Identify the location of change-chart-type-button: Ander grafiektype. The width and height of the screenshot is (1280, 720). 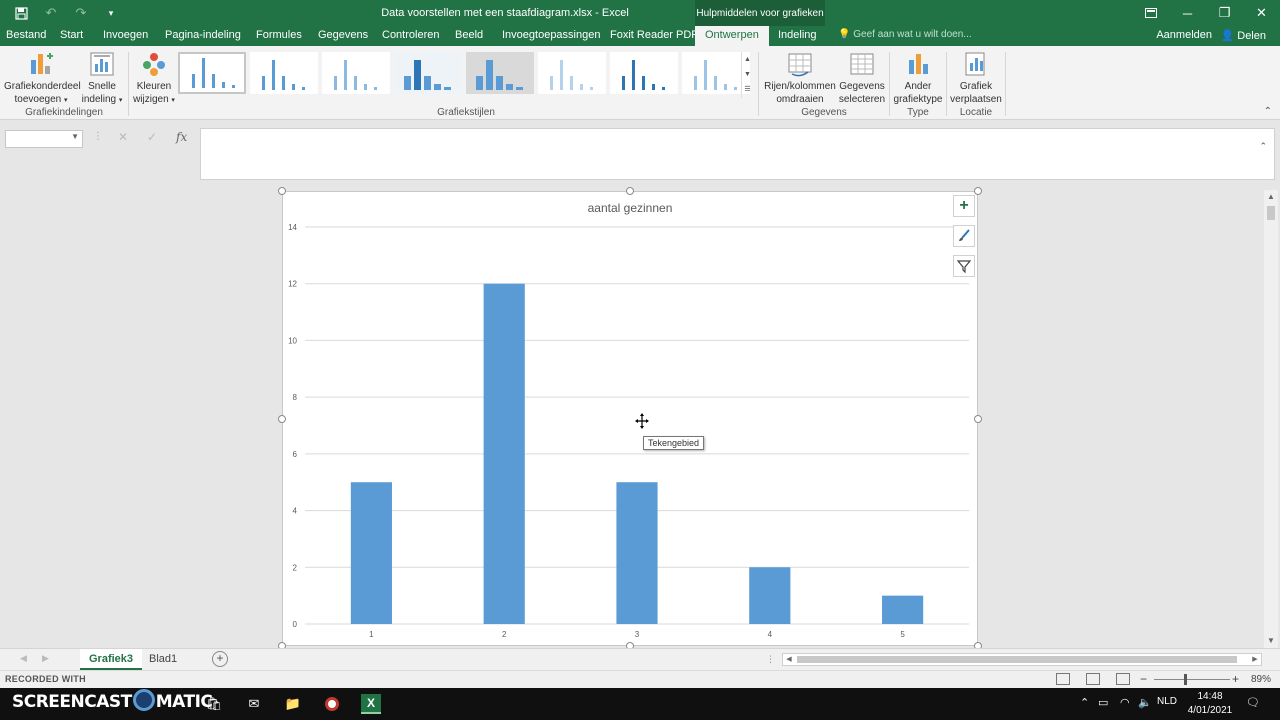
(918, 78).